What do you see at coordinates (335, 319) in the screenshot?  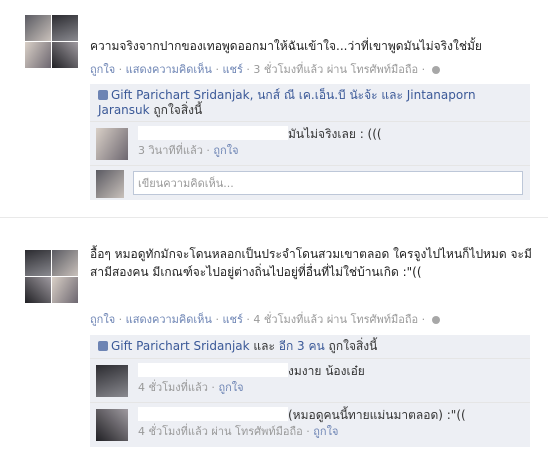 I see `post-timestamp: · 4 ชั่วโมงที่แล้ว ผ่าน โทรศัพท์มือถือ ·` at bounding box center [335, 319].